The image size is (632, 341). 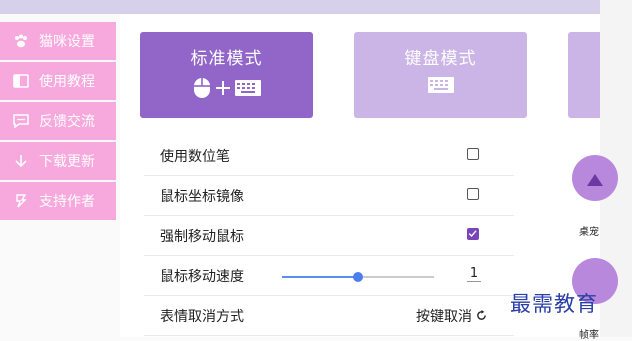 I want to click on check-icon, so click(x=472, y=234).